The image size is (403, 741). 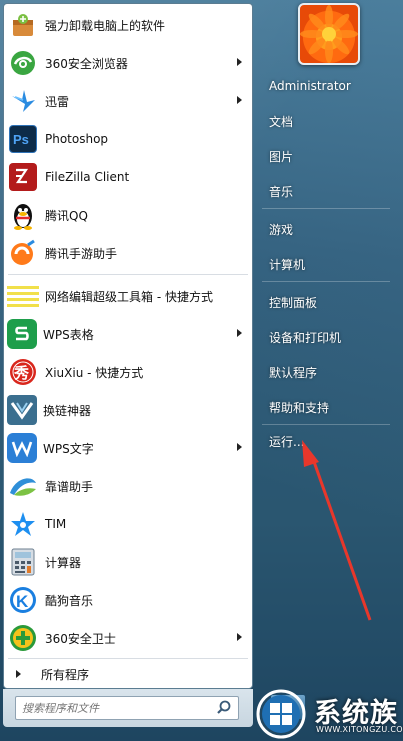 What do you see at coordinates (287, 264) in the screenshot?
I see `menu-label: 计算机` at bounding box center [287, 264].